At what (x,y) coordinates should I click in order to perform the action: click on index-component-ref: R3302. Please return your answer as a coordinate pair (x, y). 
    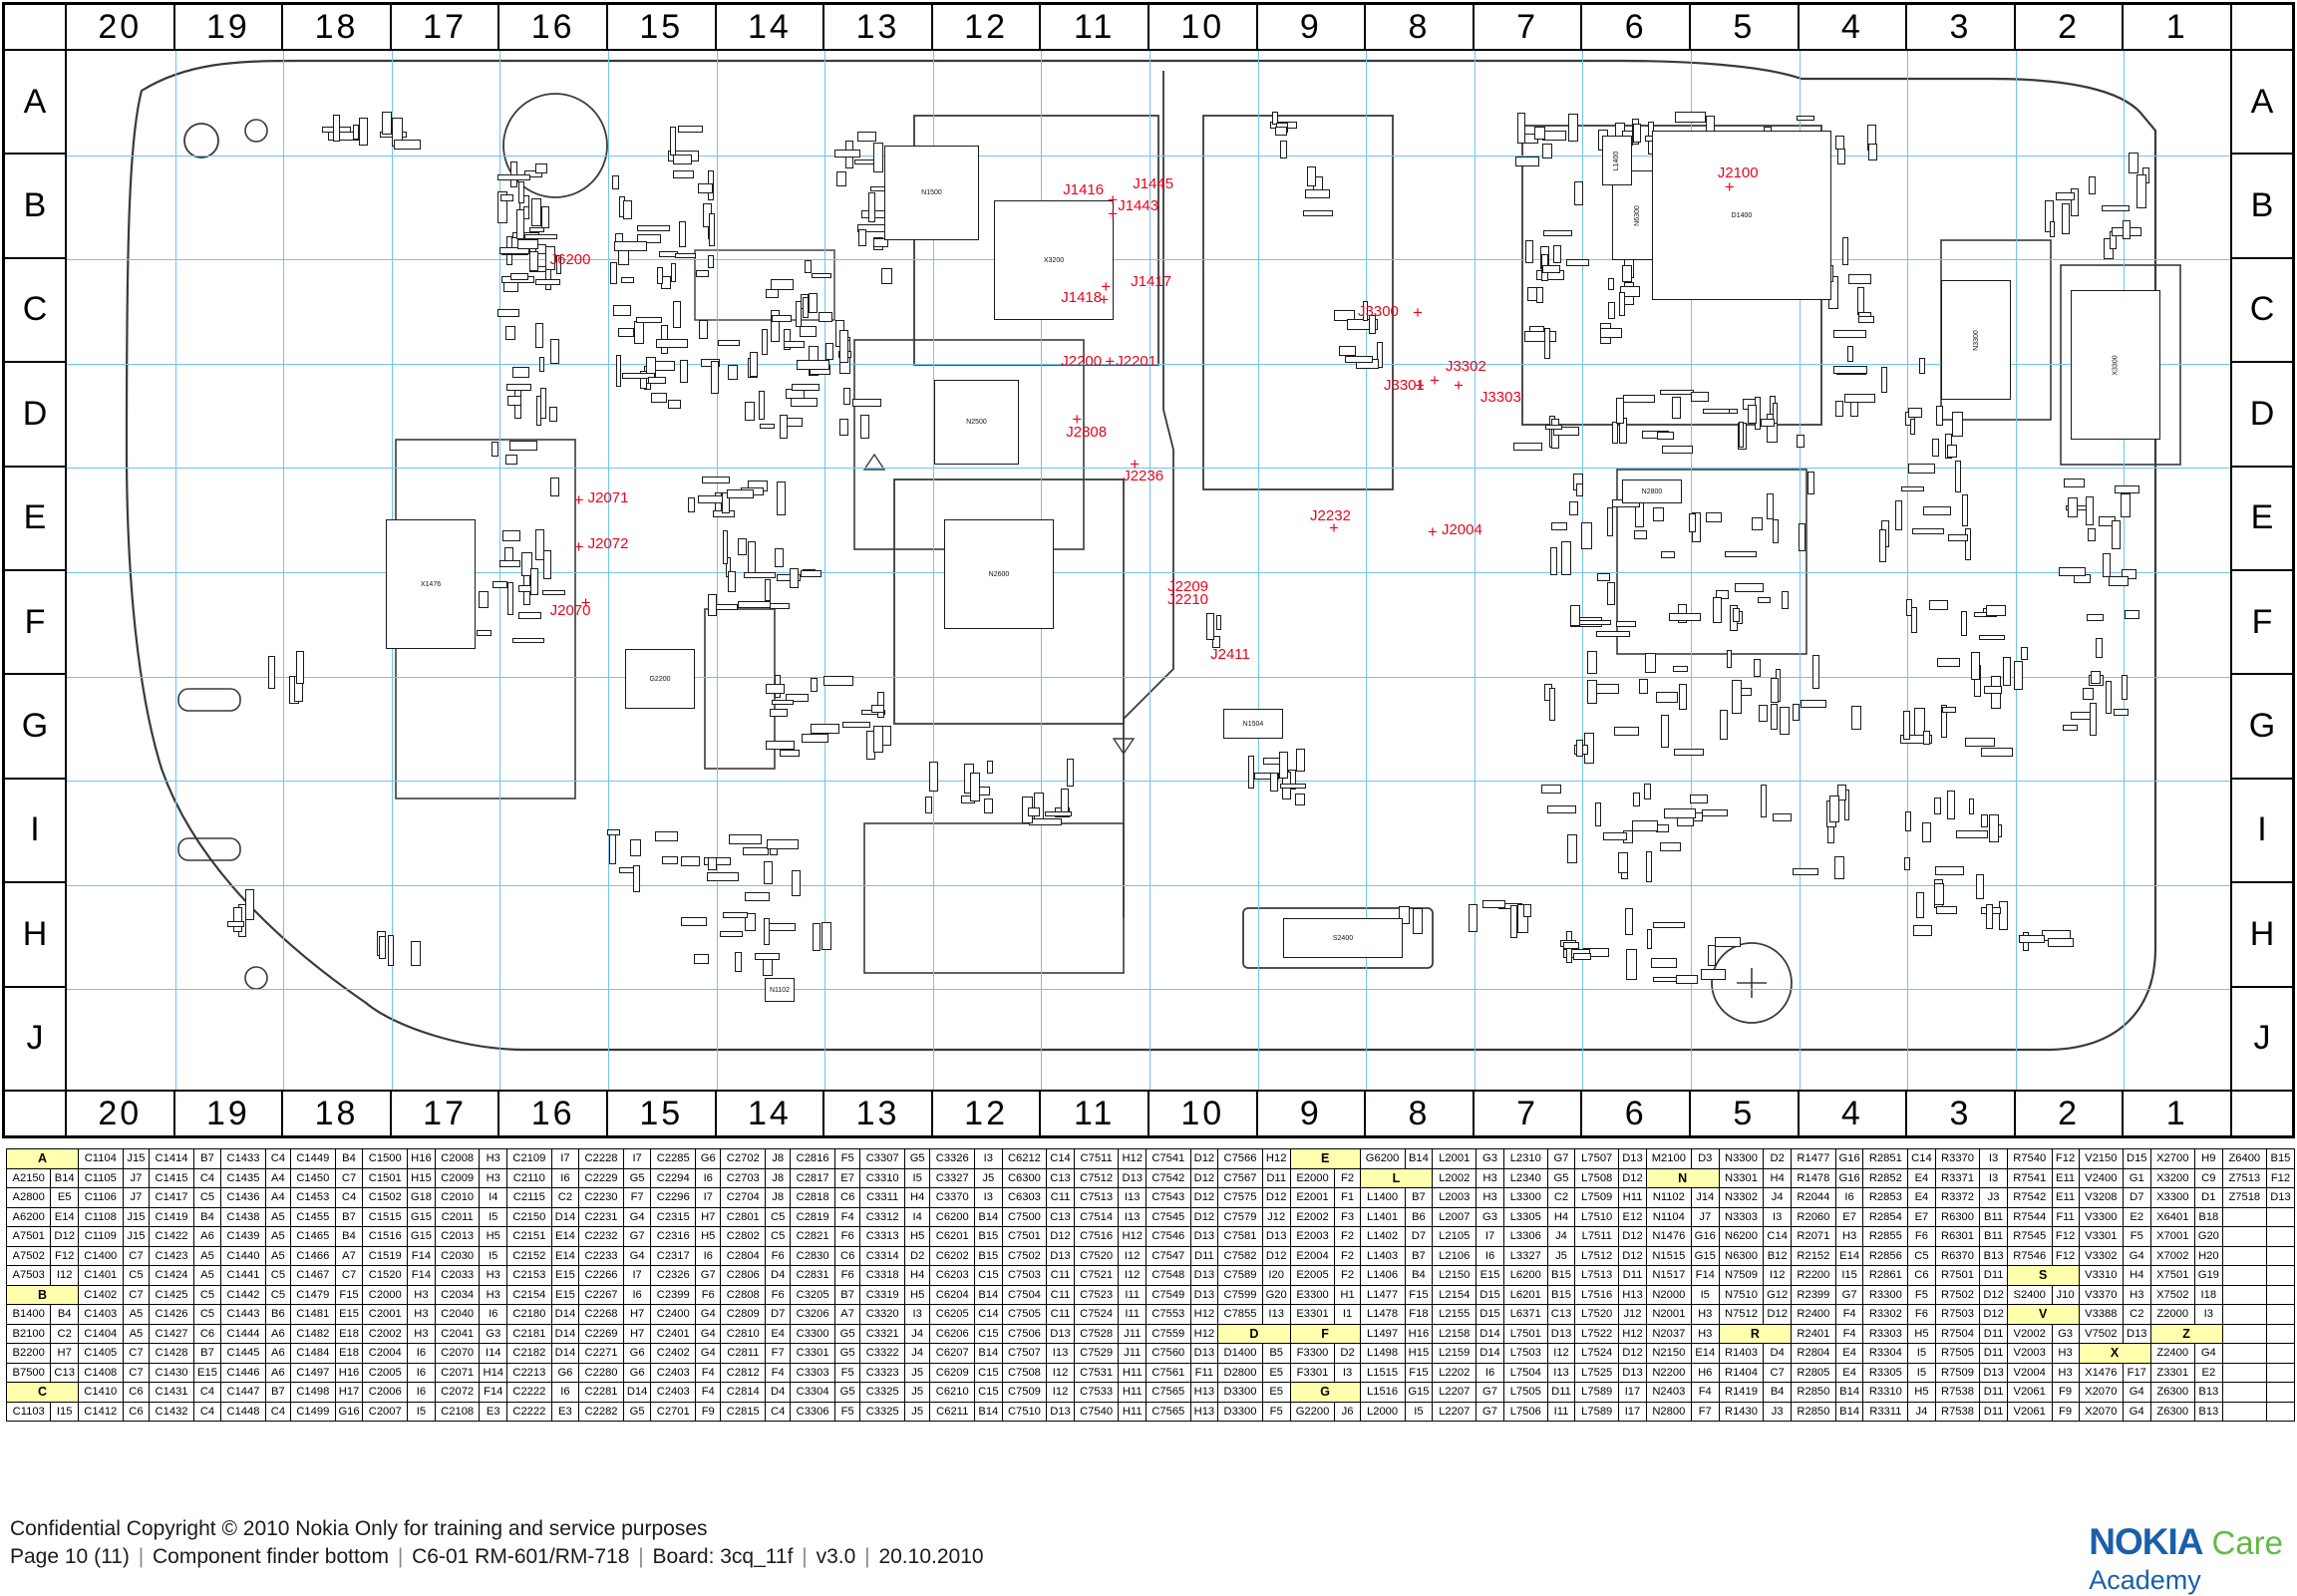
    Looking at the image, I should click on (1885, 1314).